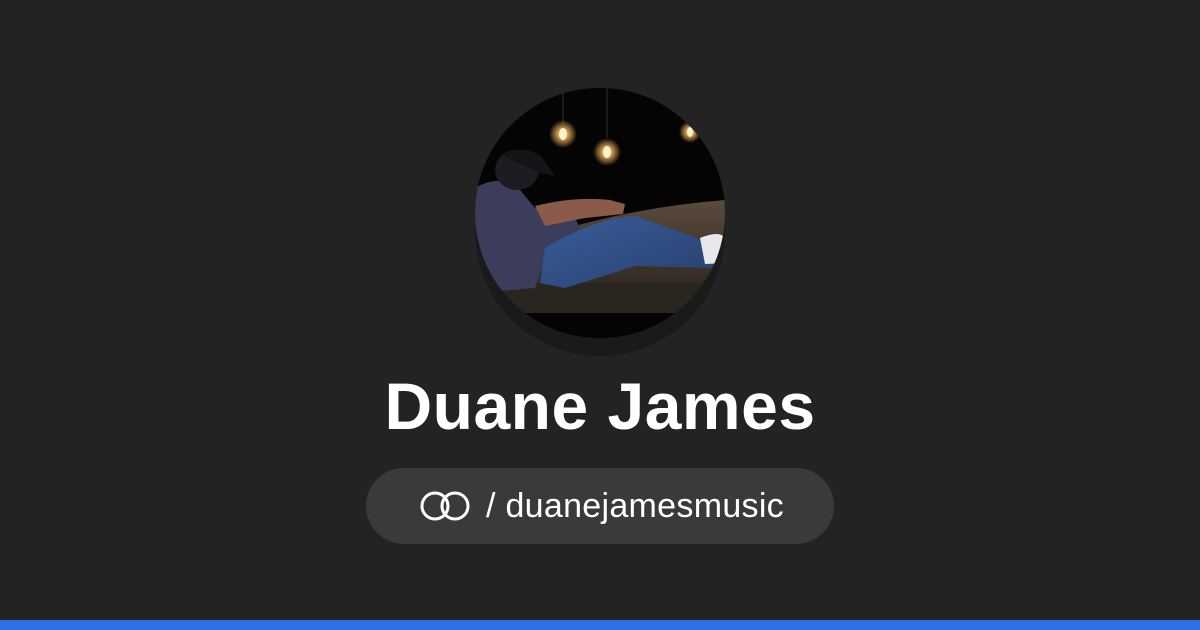 This screenshot has width=1200, height=630. I want to click on linked-rings-icon, so click(445, 506).